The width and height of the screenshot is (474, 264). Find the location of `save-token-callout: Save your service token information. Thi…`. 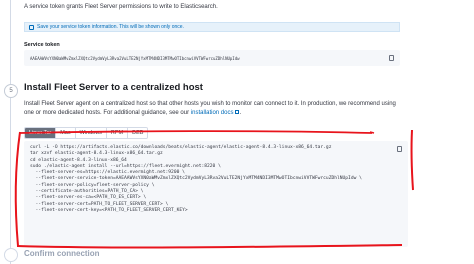

save-token-callout: Save your service token information. Thi… is located at coordinates (212, 27).